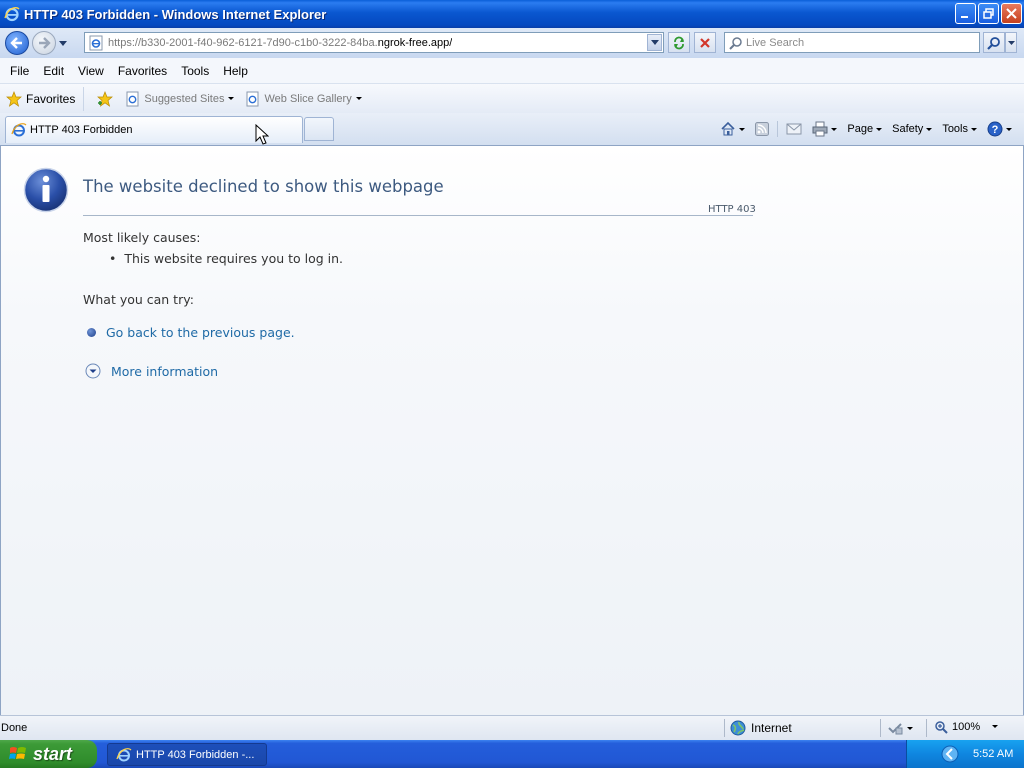 Image resolution: width=1024 pixels, height=768 pixels. I want to click on command-bar: Page Safety Tools ?, so click(866, 129).